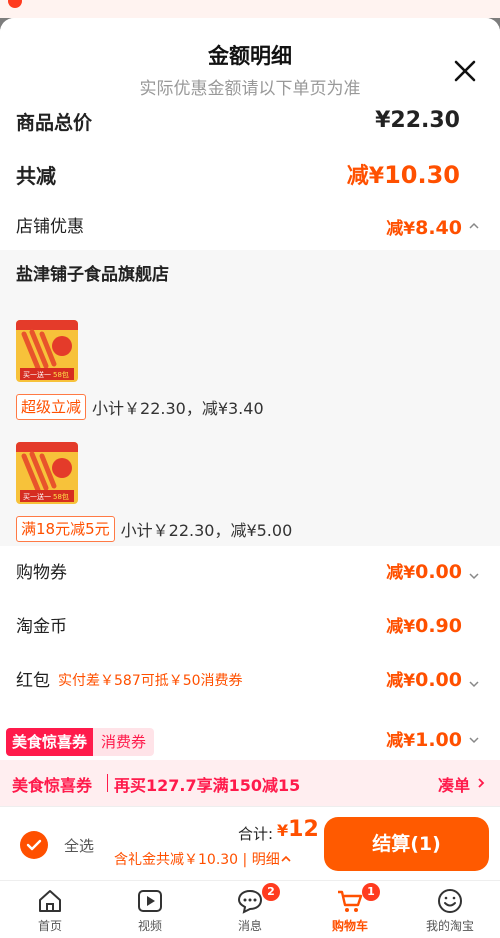 This screenshot has height=938, width=500. What do you see at coordinates (266, 860) in the screenshot?
I see `detail-link: 明细` at bounding box center [266, 860].